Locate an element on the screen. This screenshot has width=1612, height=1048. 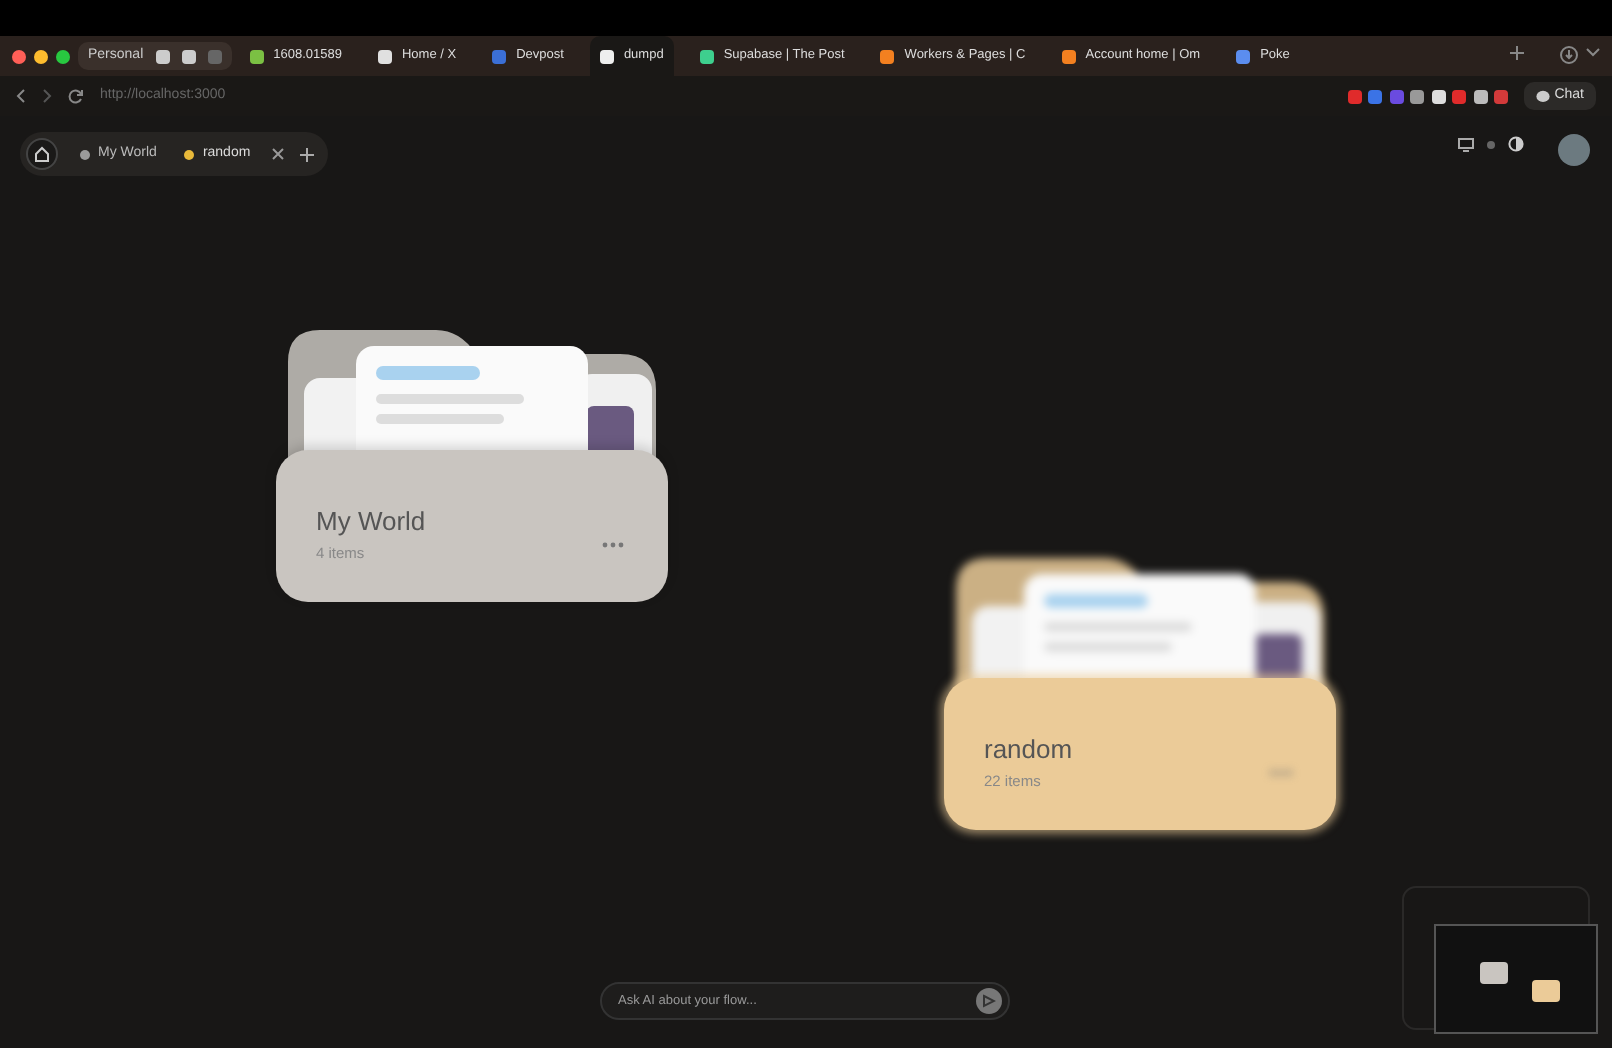
monitor-icon is located at coordinates (1466, 144).